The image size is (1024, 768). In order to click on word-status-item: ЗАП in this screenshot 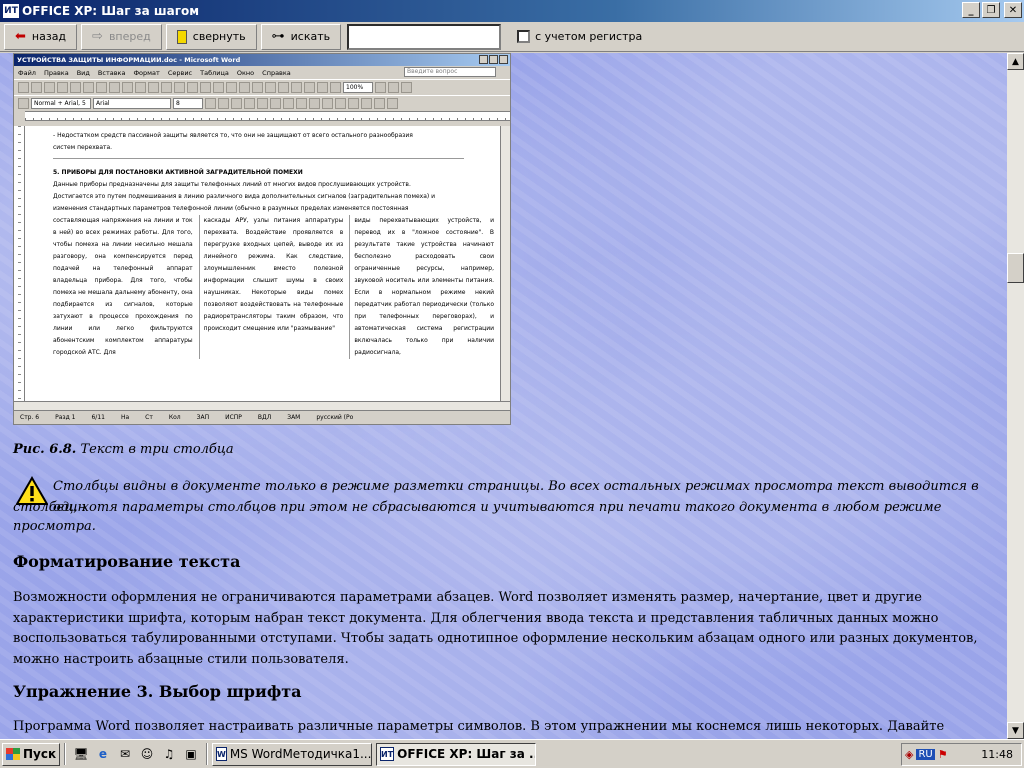, I will do `click(203, 417)`.